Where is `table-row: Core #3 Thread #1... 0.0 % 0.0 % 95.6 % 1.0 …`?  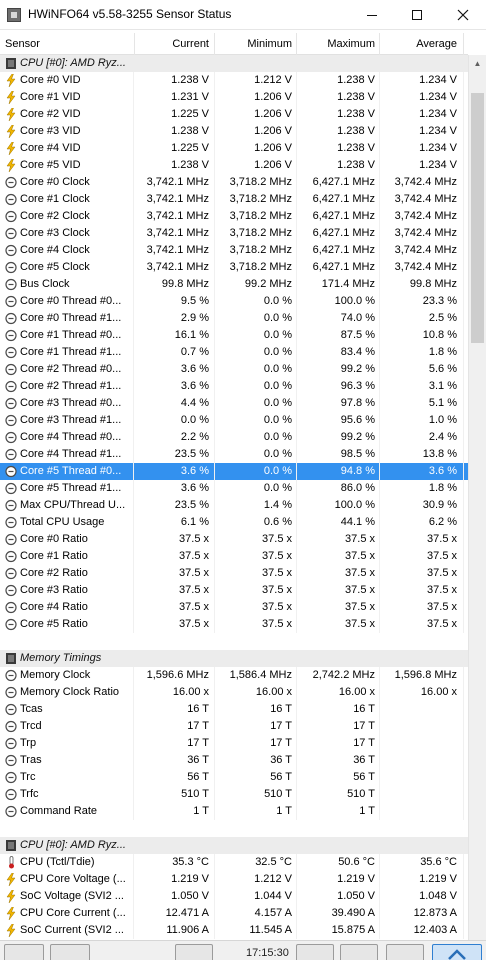
table-row: Core #3 Thread #1... 0.0 % 0.0 % 95.6 % 1.0 … is located at coordinates (234, 420).